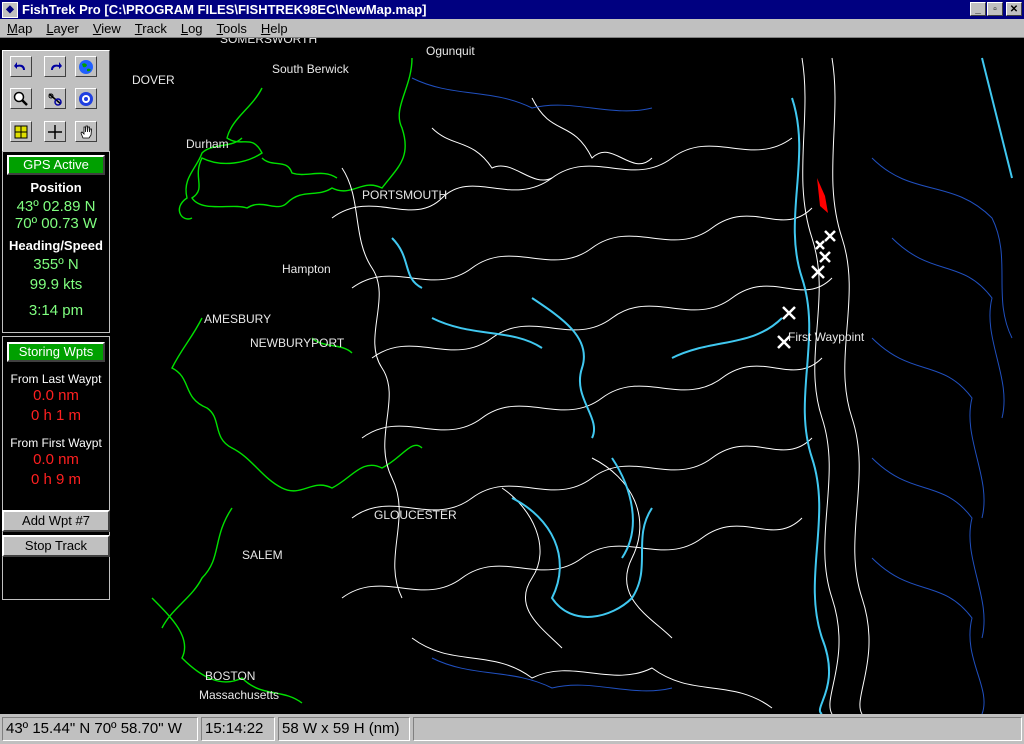 This screenshot has width=1024, height=744. I want to click on crosshair-button, so click(55, 131).